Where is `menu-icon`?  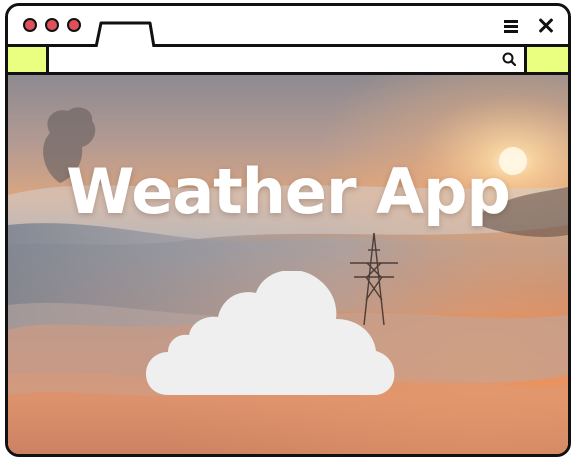
menu-icon is located at coordinates (511, 26).